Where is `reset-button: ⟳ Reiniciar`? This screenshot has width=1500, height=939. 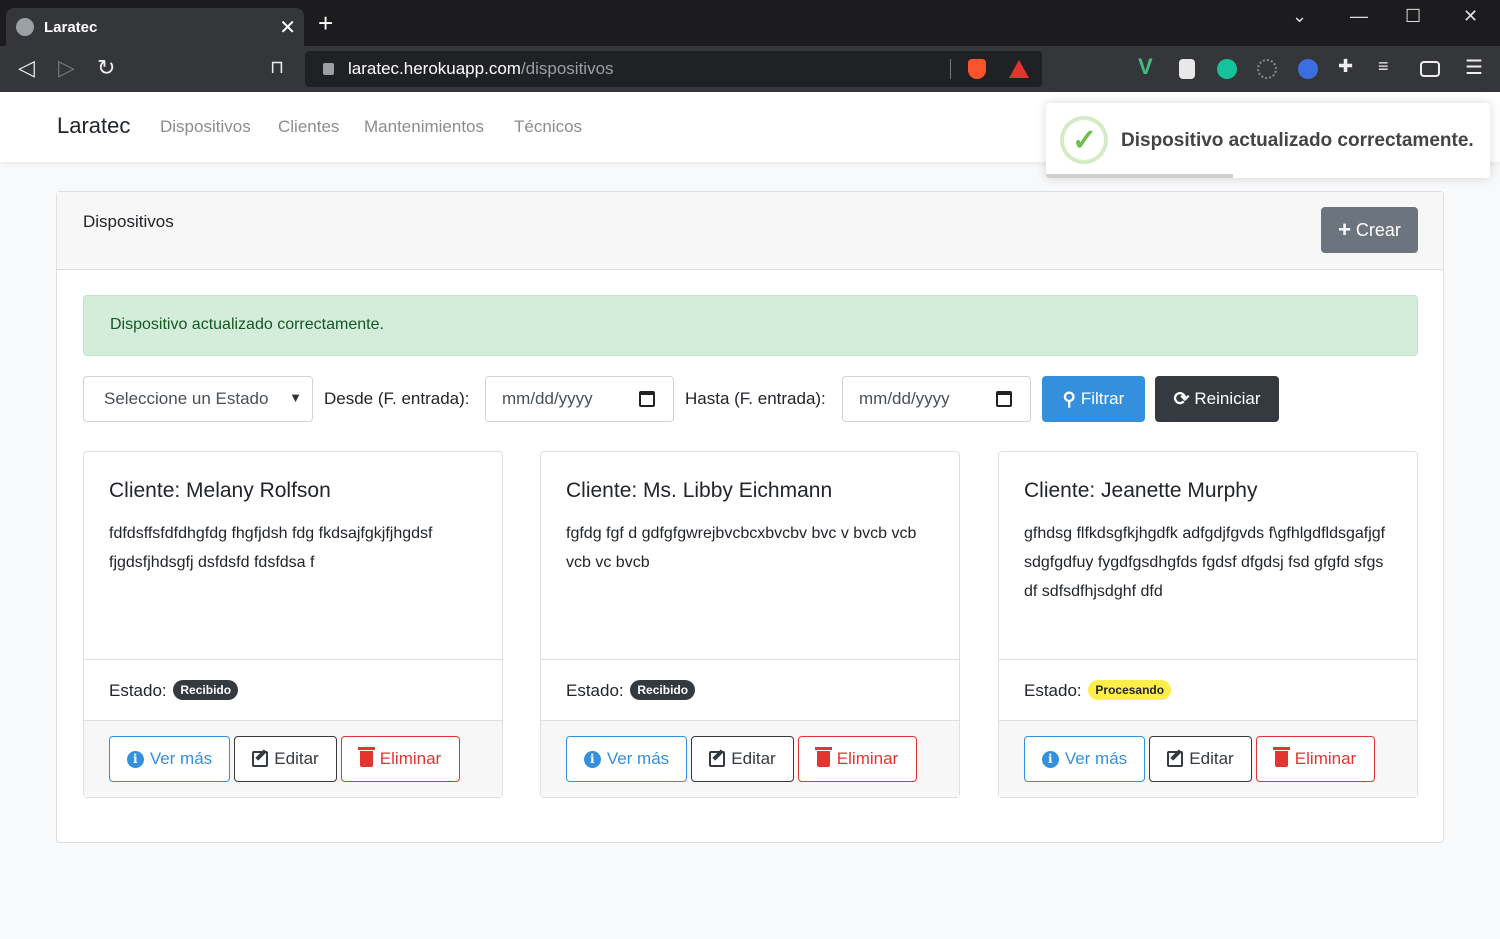
reset-button: ⟳ Reiniciar is located at coordinates (1217, 399).